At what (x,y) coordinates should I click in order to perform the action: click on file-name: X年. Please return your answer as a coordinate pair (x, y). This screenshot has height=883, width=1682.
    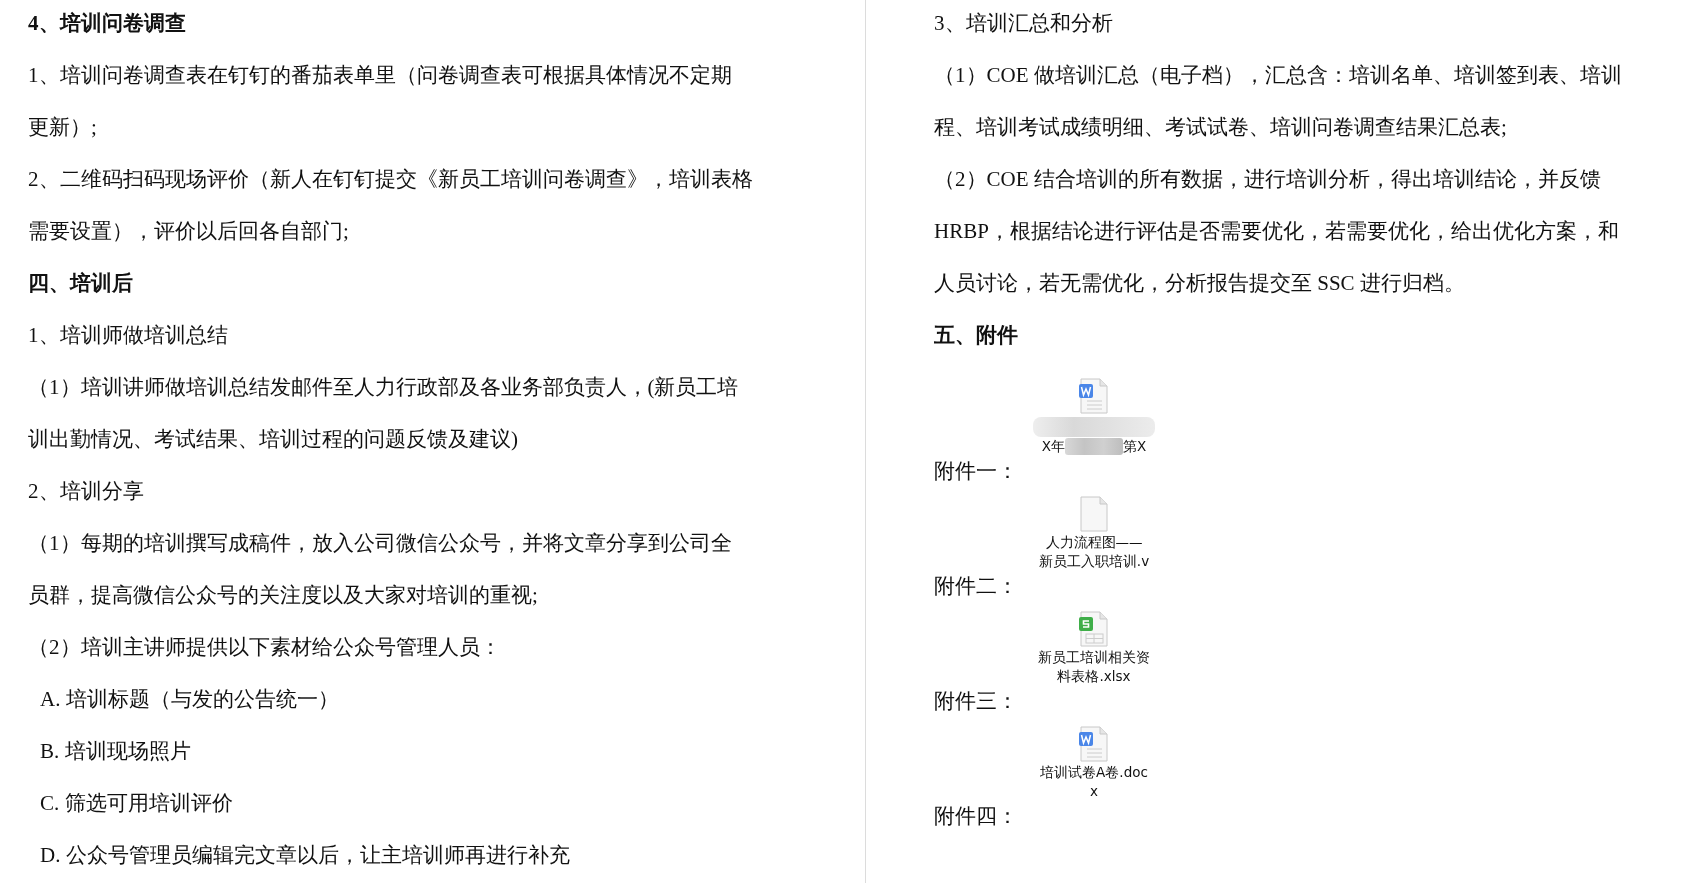
    Looking at the image, I should click on (1053, 446).